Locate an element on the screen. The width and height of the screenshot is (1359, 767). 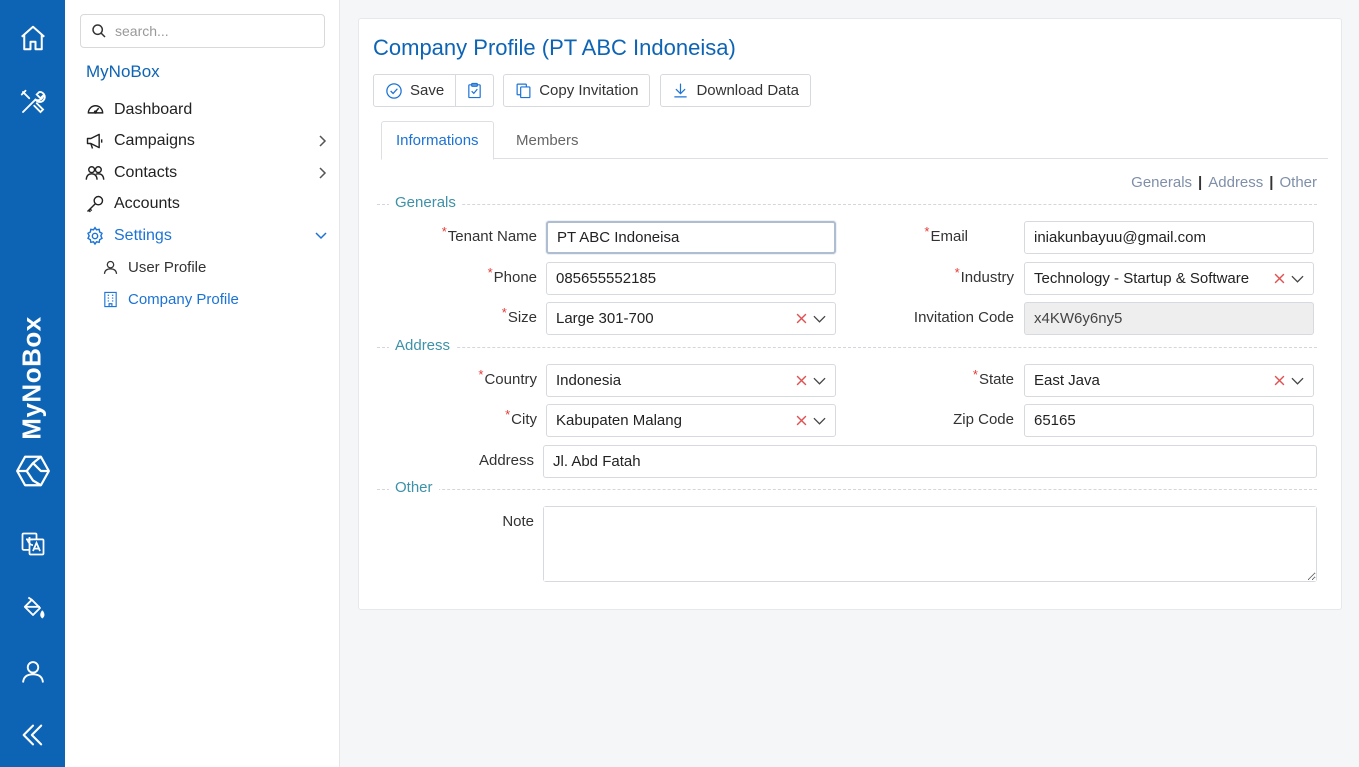
country-select: Indonesia is located at coordinates (691, 380).